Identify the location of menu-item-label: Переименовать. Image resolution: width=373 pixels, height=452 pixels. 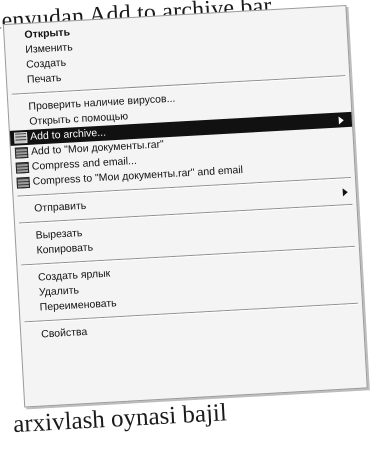
(78, 305).